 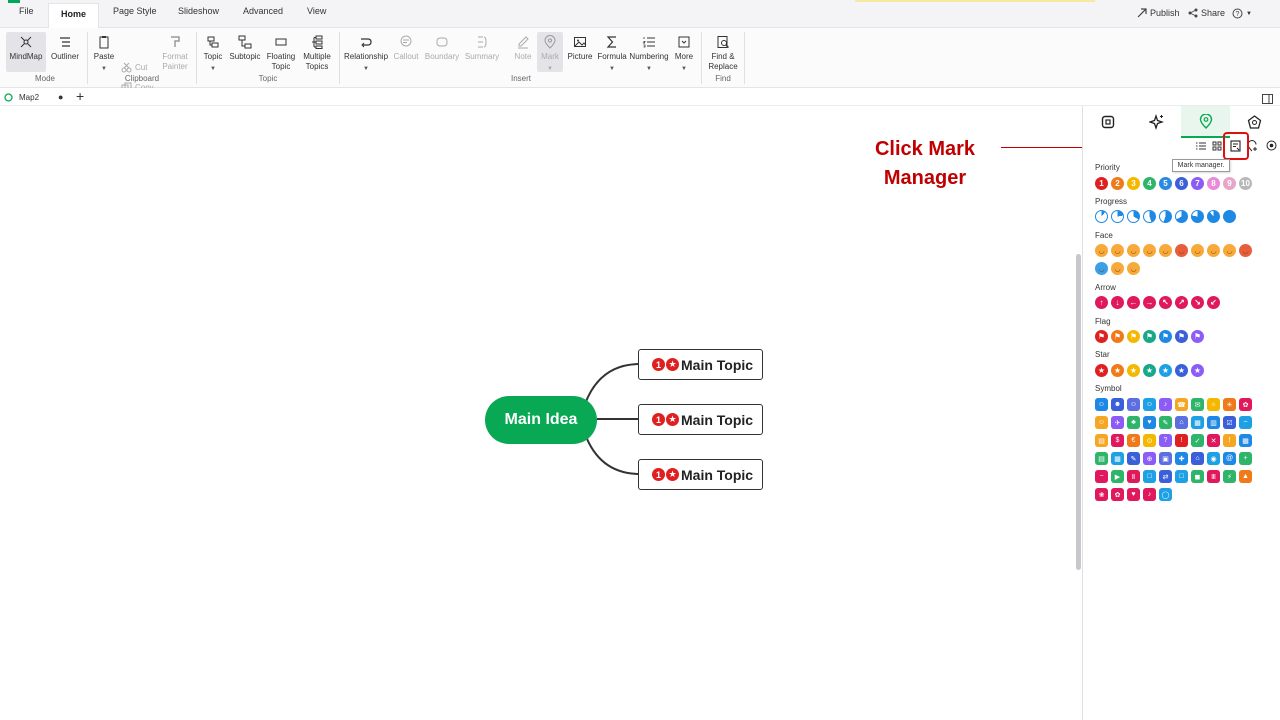 I want to click on symbol-mark-icon: ⊙, so click(x=1149, y=440).